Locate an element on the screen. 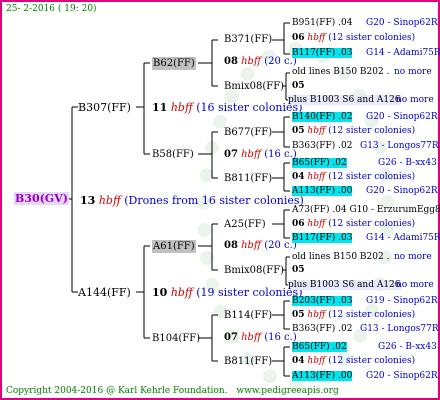  gen4-row-24-line: G20 - Sinop62R is located at coordinates (402, 376).